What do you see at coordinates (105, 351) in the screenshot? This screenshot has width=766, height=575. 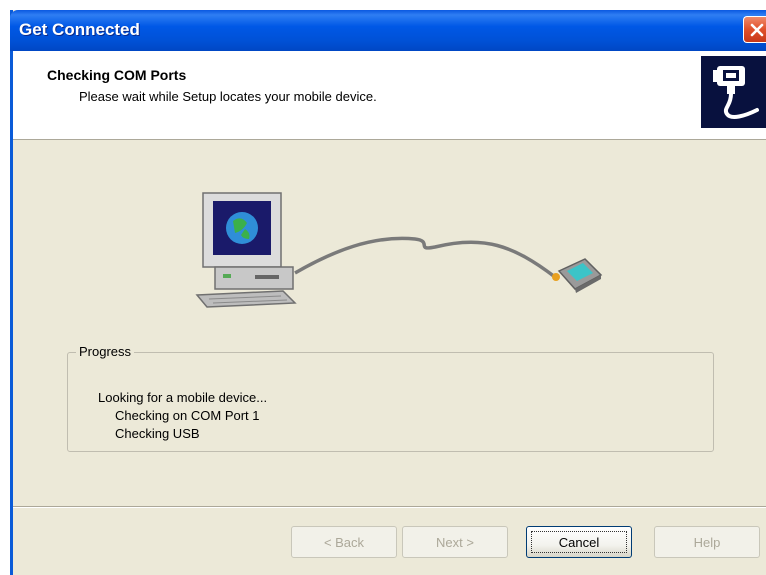 I see `progress-label: Progress` at bounding box center [105, 351].